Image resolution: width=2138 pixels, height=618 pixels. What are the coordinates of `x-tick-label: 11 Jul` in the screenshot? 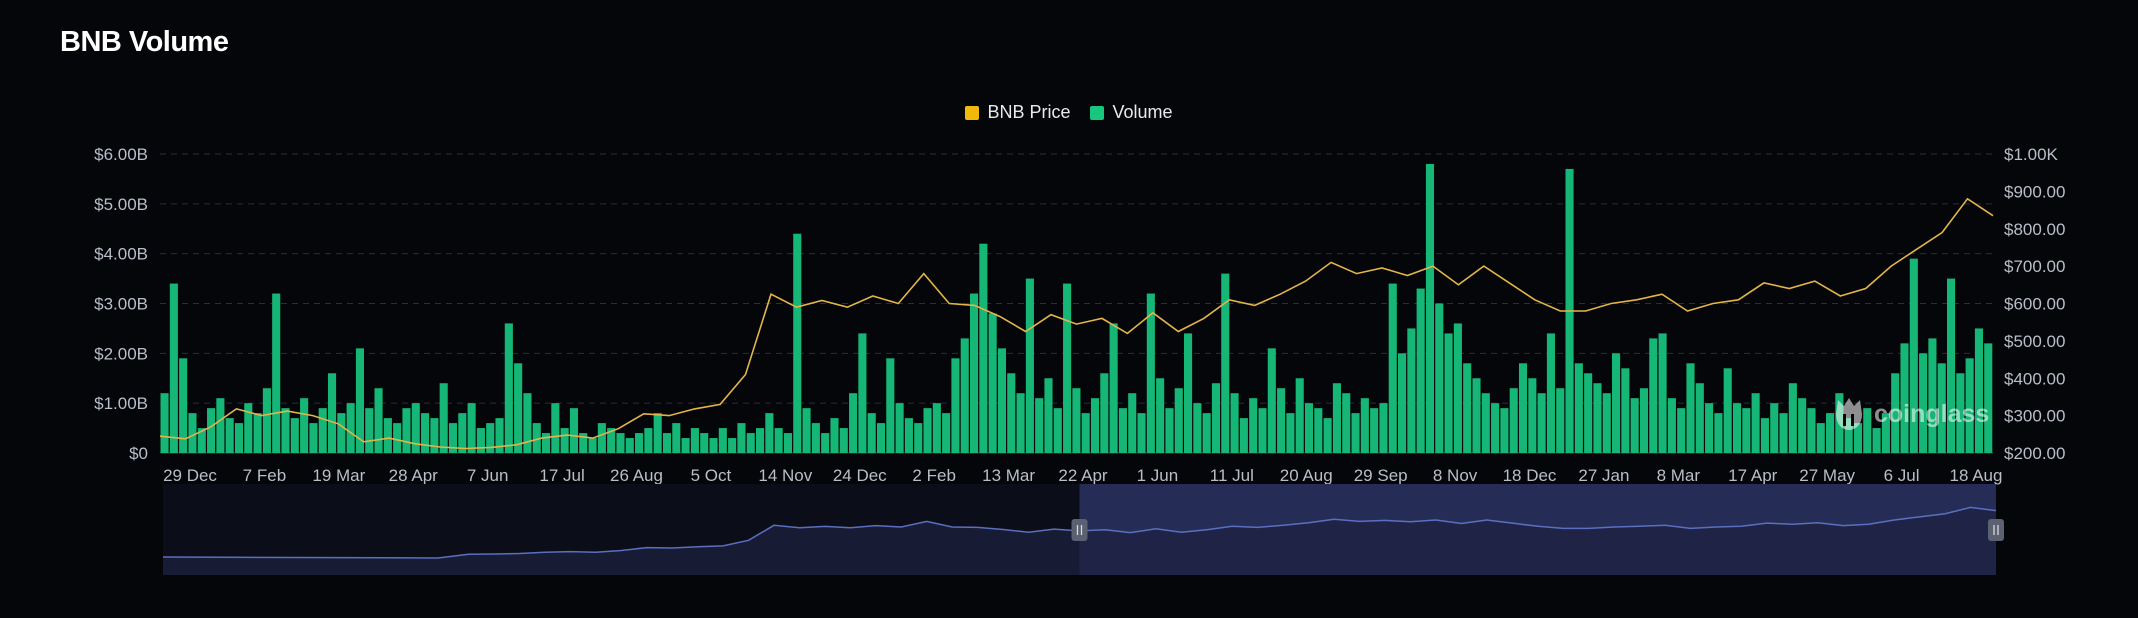 It's located at (1232, 475).